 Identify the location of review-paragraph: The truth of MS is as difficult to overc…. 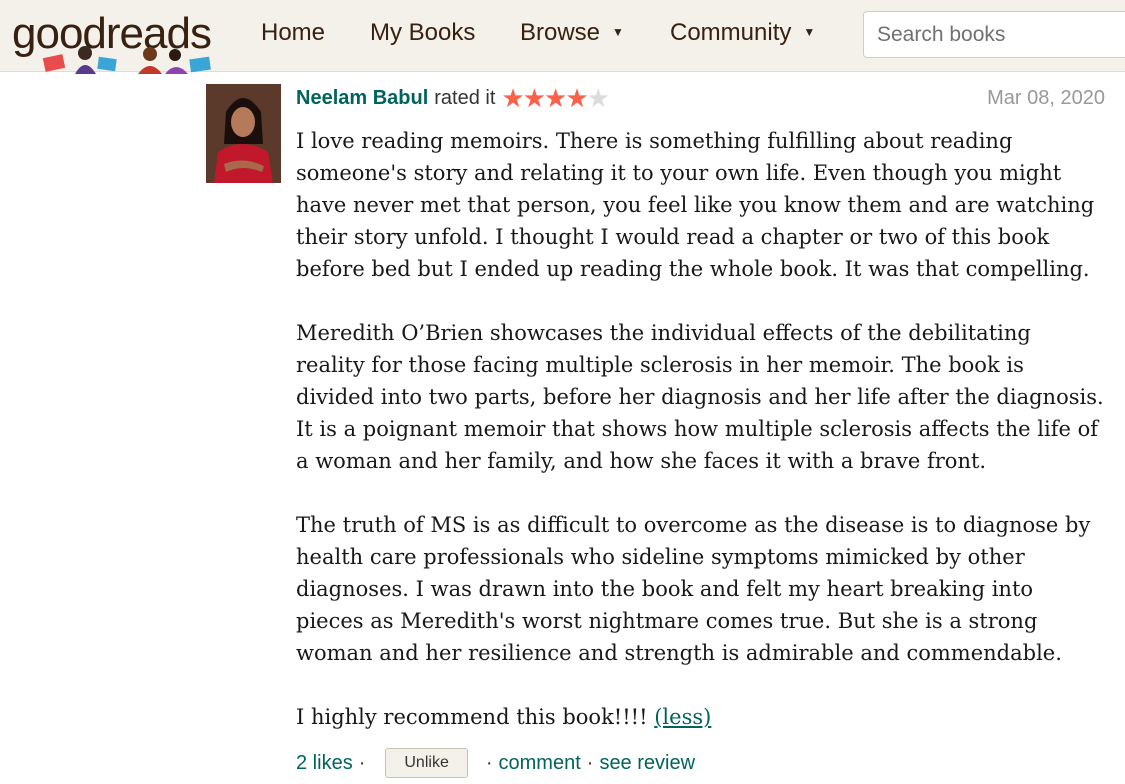
(693, 589).